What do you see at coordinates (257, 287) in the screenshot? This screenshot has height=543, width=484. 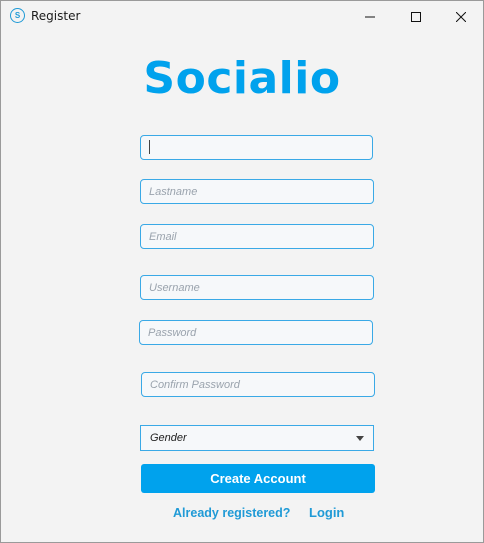 I see `username-input` at bounding box center [257, 287].